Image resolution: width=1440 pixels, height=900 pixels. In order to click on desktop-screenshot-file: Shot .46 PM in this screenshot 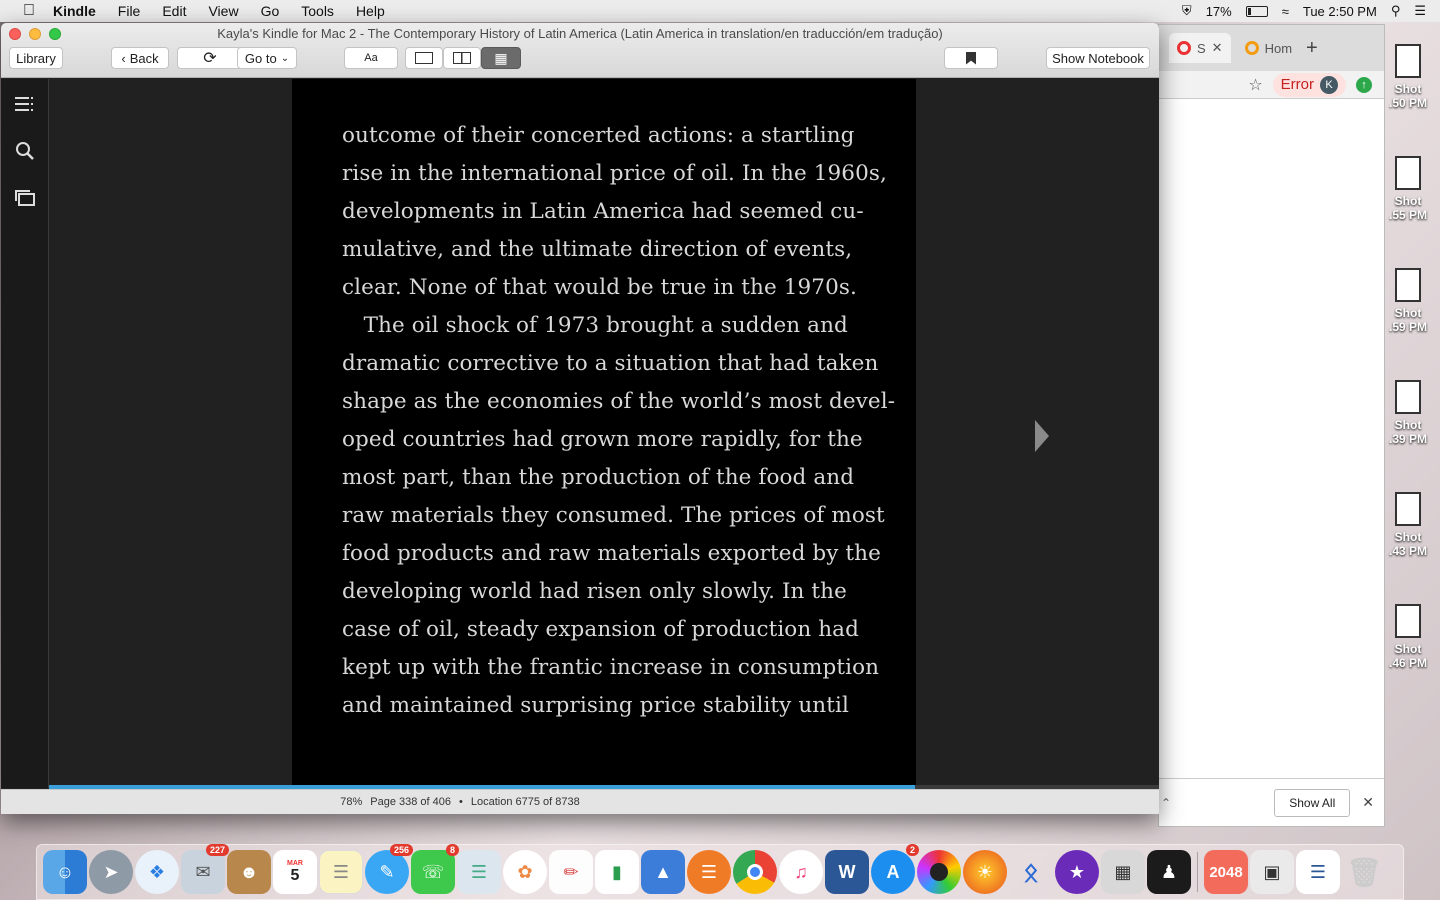, I will do `click(1408, 637)`.